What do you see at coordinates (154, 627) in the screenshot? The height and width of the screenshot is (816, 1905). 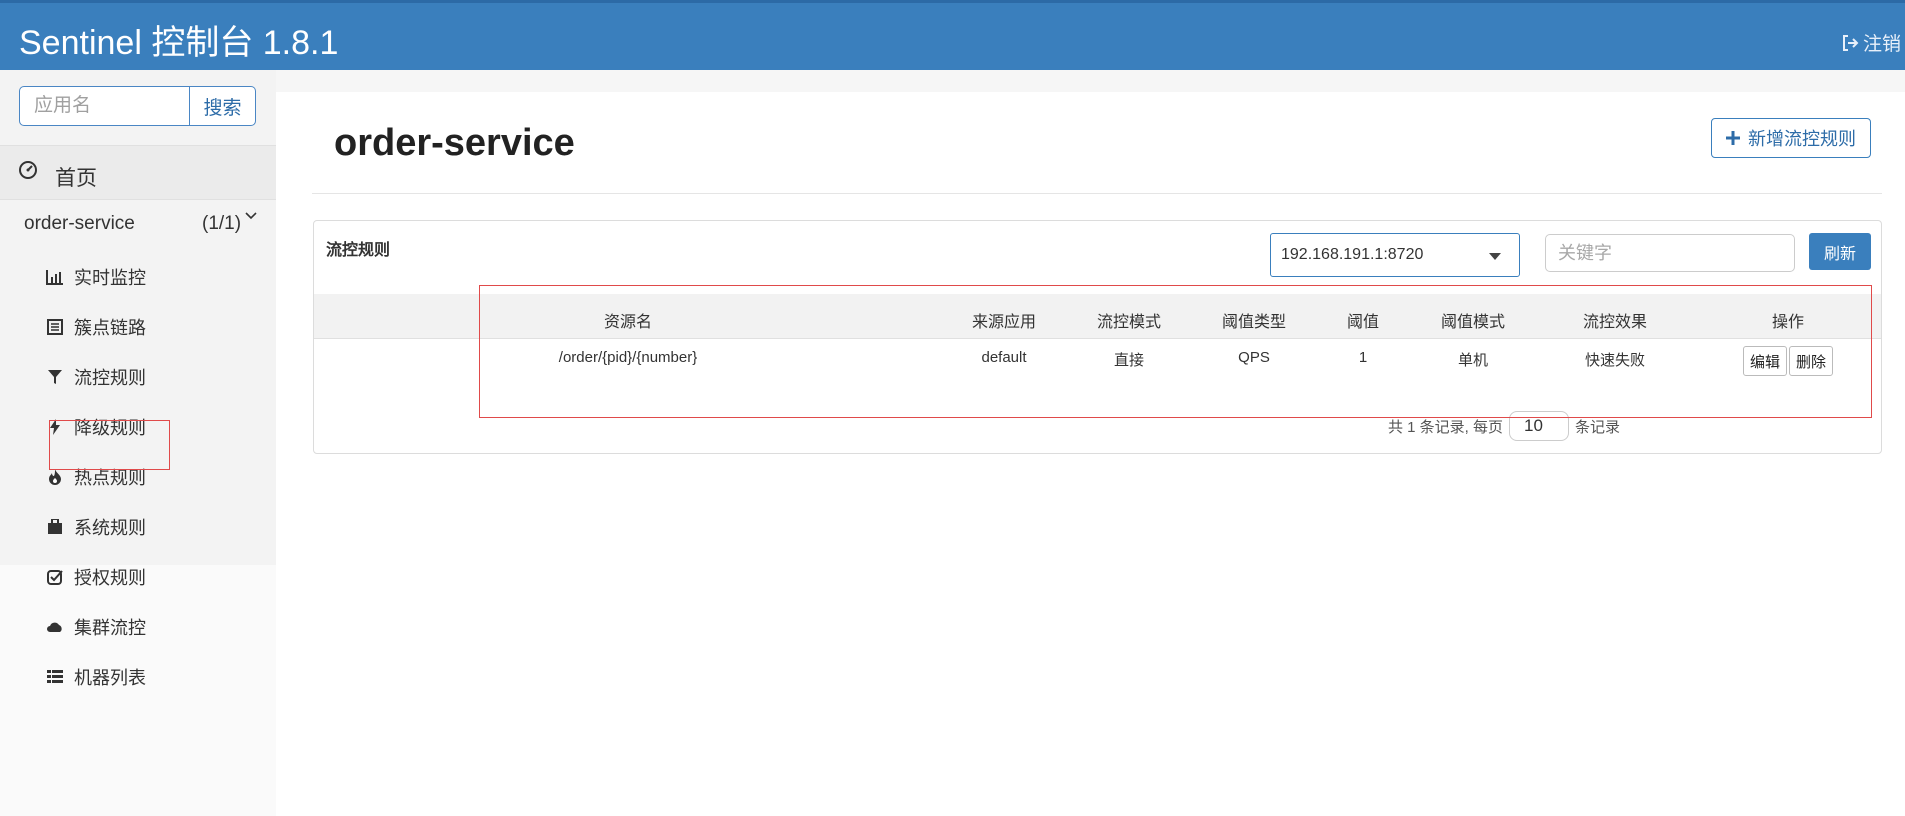 I see `sidebar-item-cluster-flow: 集群流控` at bounding box center [154, 627].